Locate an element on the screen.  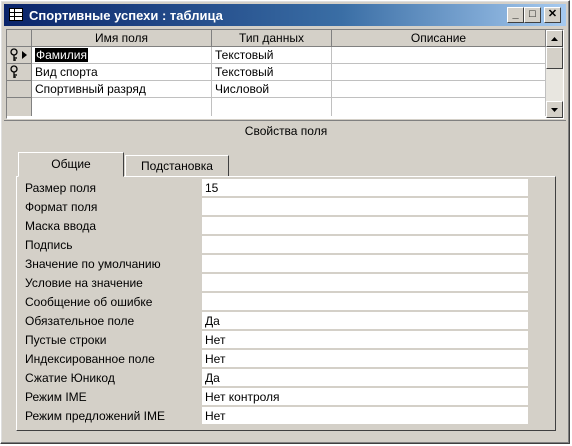
property-row: Сжатие Юникод Да is located at coordinates (275, 378).